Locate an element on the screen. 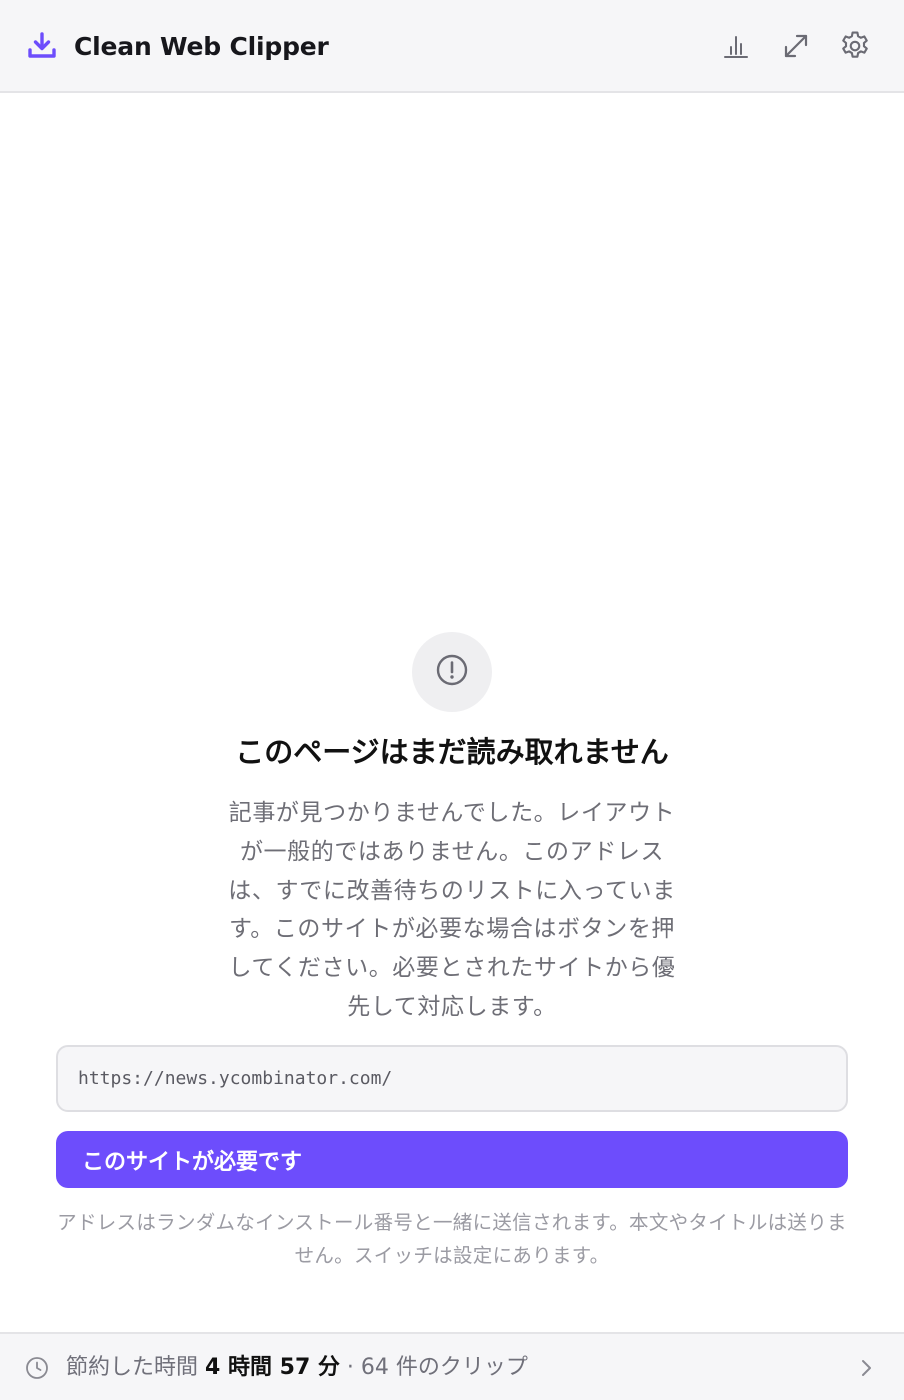  stats-button is located at coordinates (736, 46).